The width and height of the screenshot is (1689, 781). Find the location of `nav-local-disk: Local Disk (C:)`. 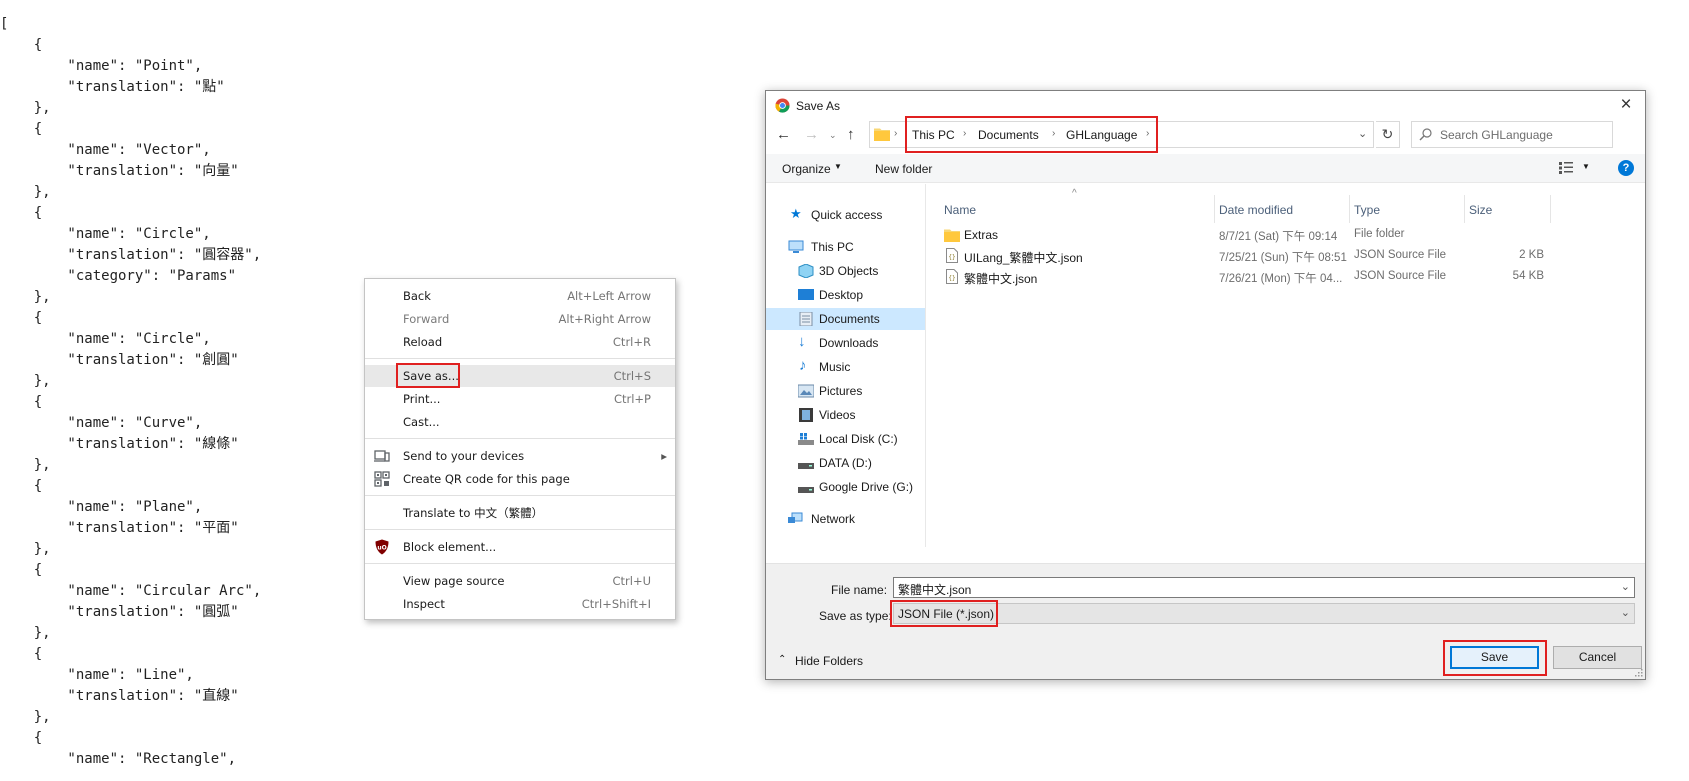

nav-local-disk: Local Disk (C:) is located at coordinates (846, 439).